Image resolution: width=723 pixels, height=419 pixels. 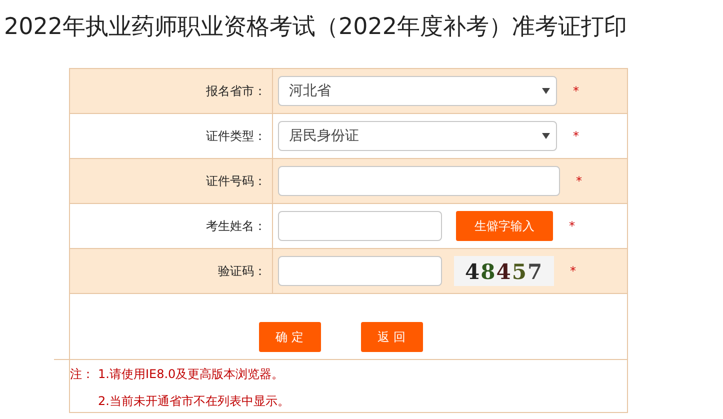 I want to click on note-text: 1.请使用IE8.0及更高版本浏览器。, so click(x=191, y=374).